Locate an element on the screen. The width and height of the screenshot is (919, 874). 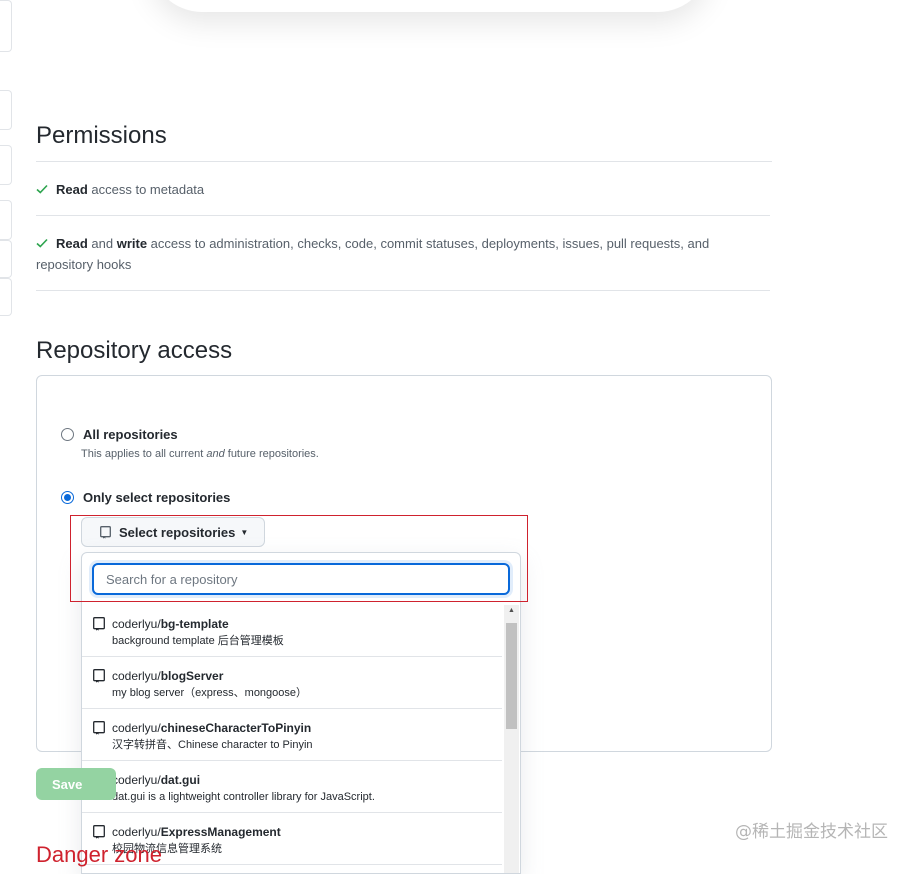
permission-text: and is located at coordinates (102, 243).